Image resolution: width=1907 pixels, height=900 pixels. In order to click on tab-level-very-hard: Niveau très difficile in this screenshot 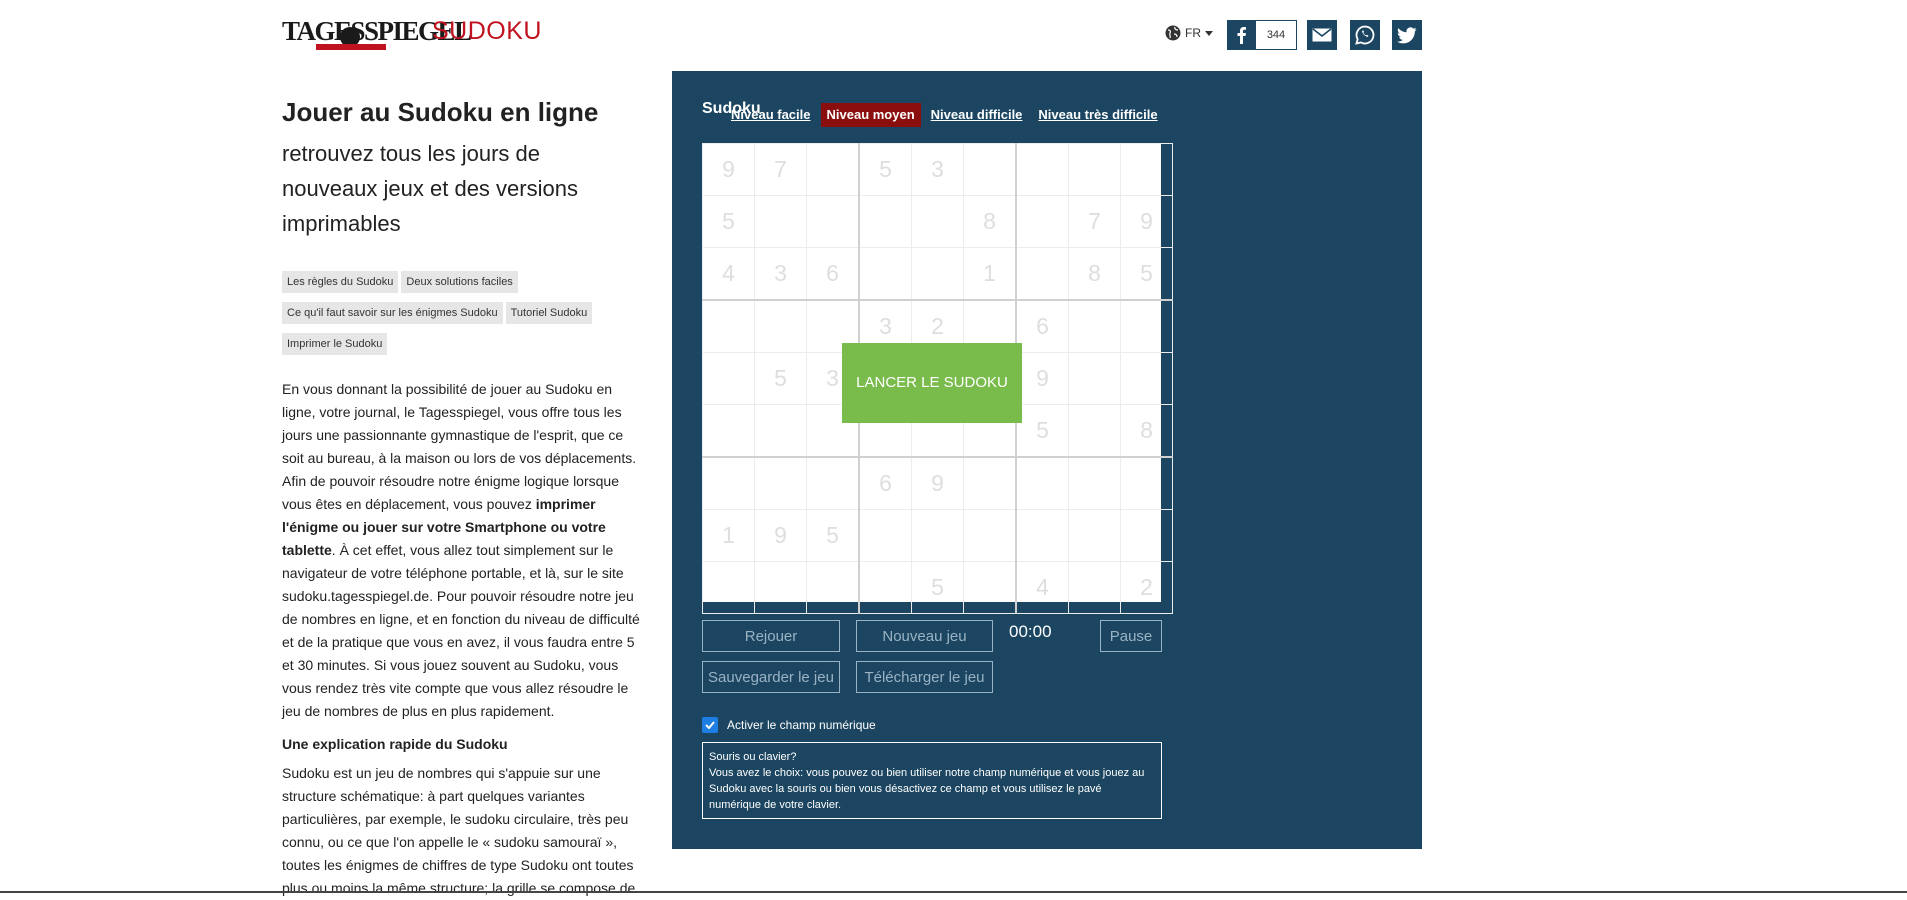, I will do `click(1097, 115)`.